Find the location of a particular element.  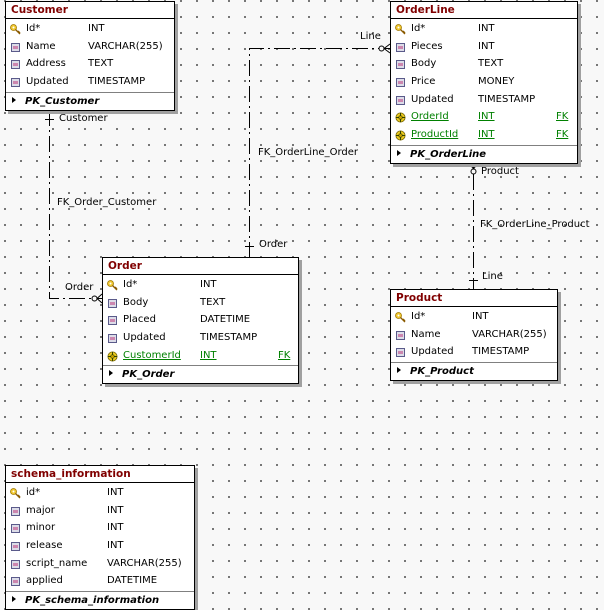

column-row: applied DATETIME is located at coordinates (100, 581).